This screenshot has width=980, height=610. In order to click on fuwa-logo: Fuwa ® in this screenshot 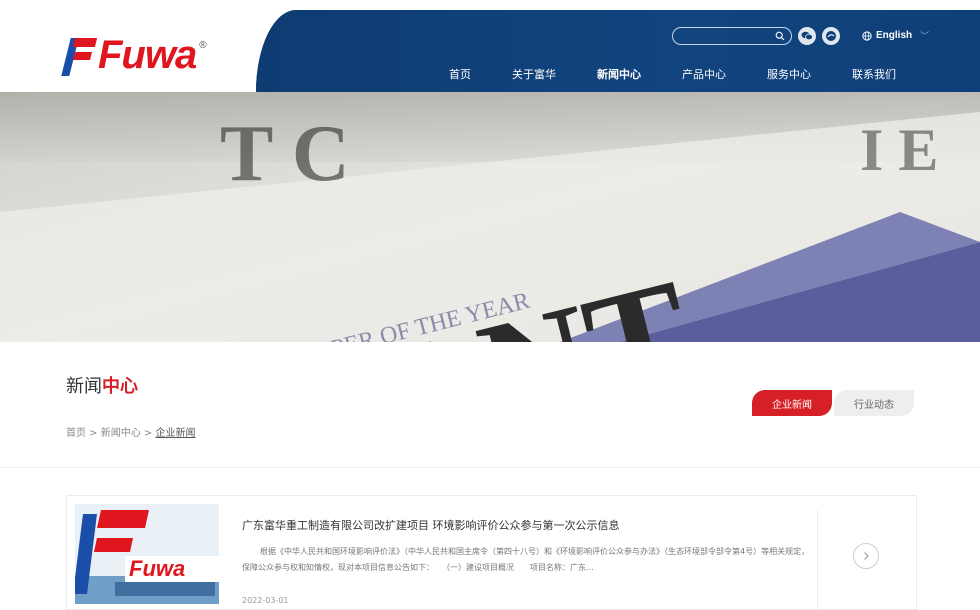, I will do `click(134, 51)`.